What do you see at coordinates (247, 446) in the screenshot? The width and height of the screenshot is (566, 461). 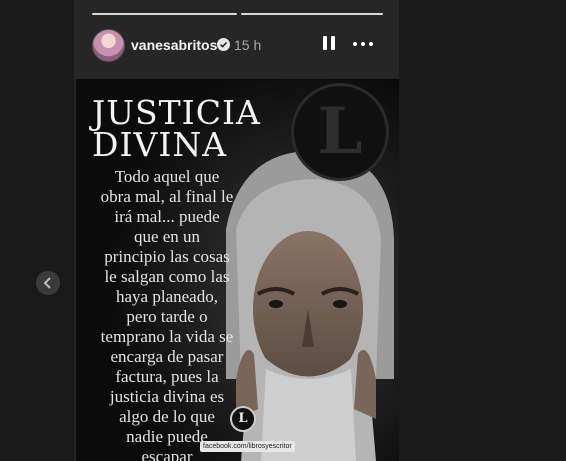 I see `source-tag: facebook.com/librosyescritor` at bounding box center [247, 446].